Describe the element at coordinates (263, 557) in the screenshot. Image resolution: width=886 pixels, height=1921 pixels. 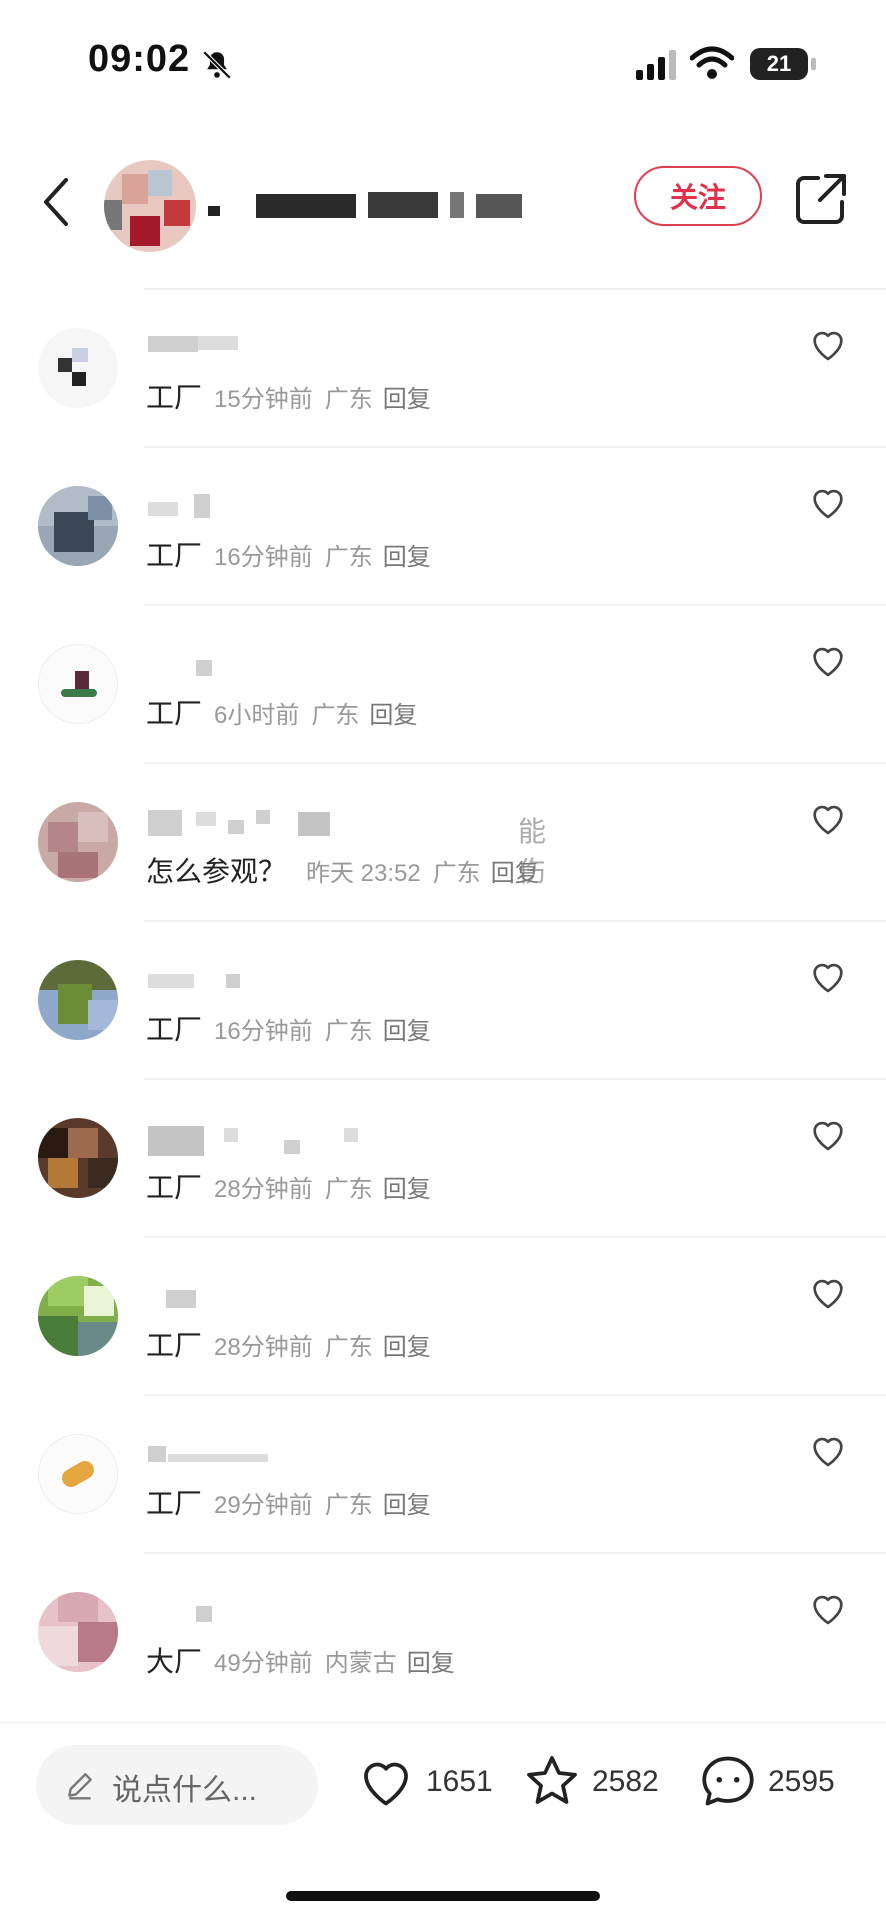
I see `comment-time: 16分钟前` at that location.